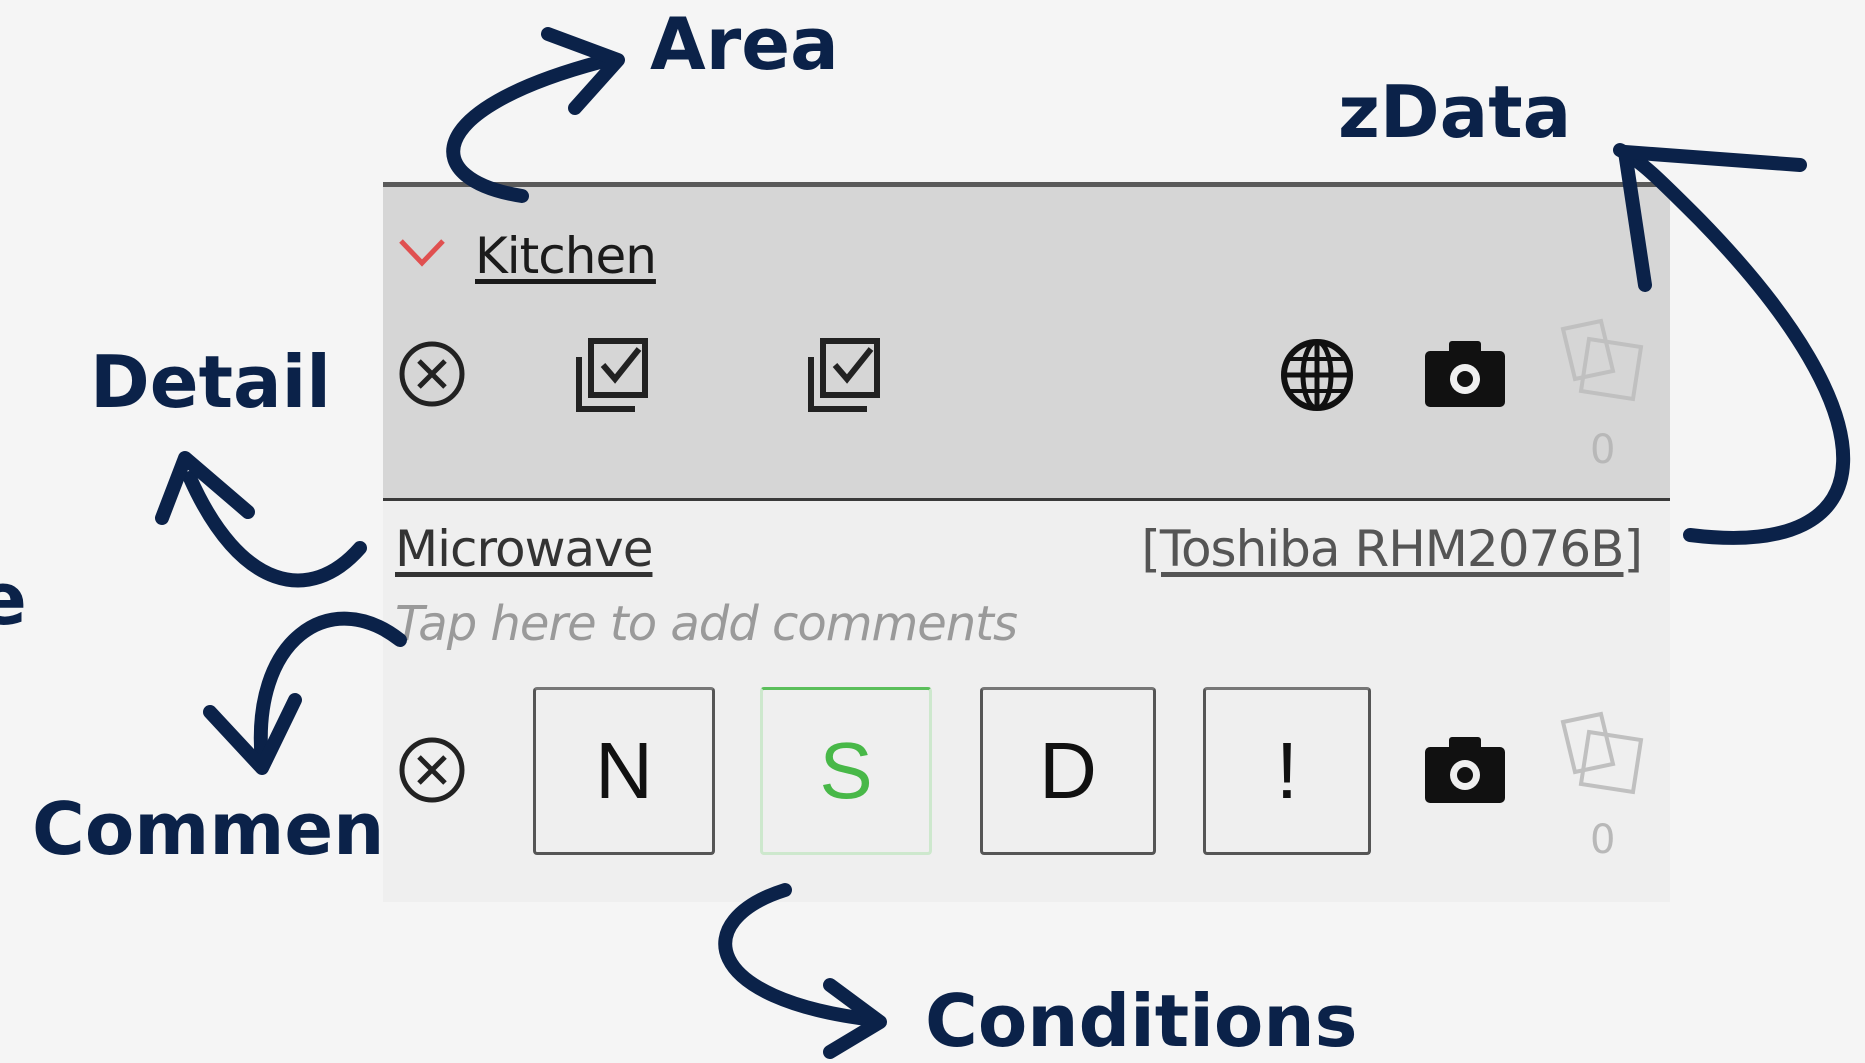  Describe the element at coordinates (1068, 771) in the screenshot. I see `condition-button-d: D` at that location.